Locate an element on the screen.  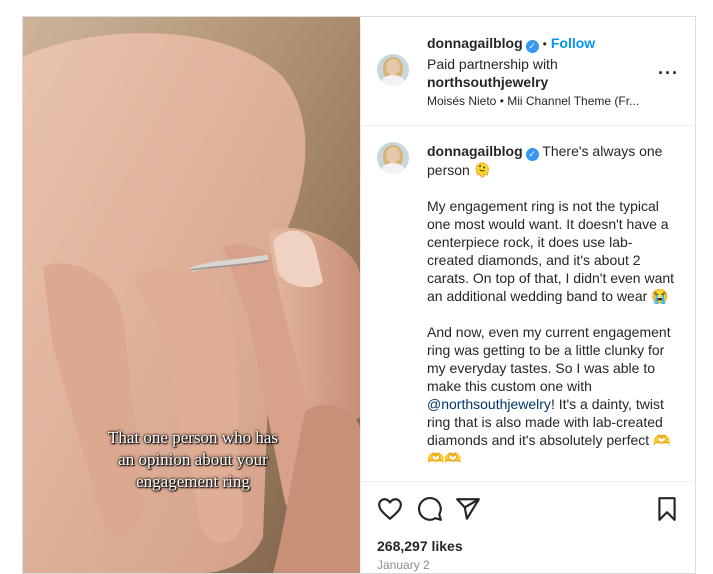
mention-link: @northsouthjewelry is located at coordinates (489, 404).